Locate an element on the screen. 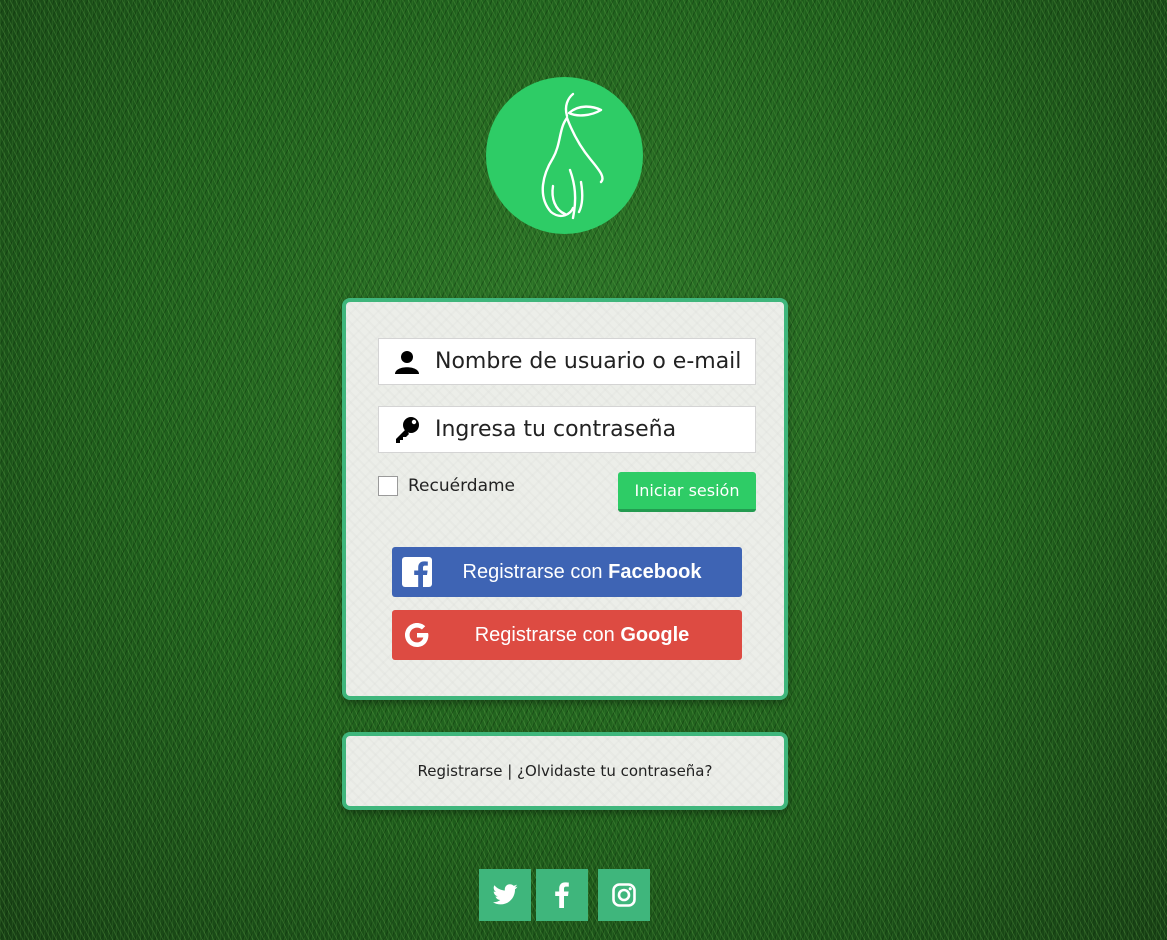 This screenshot has width=1167, height=940. user-icon is located at coordinates (407, 362).